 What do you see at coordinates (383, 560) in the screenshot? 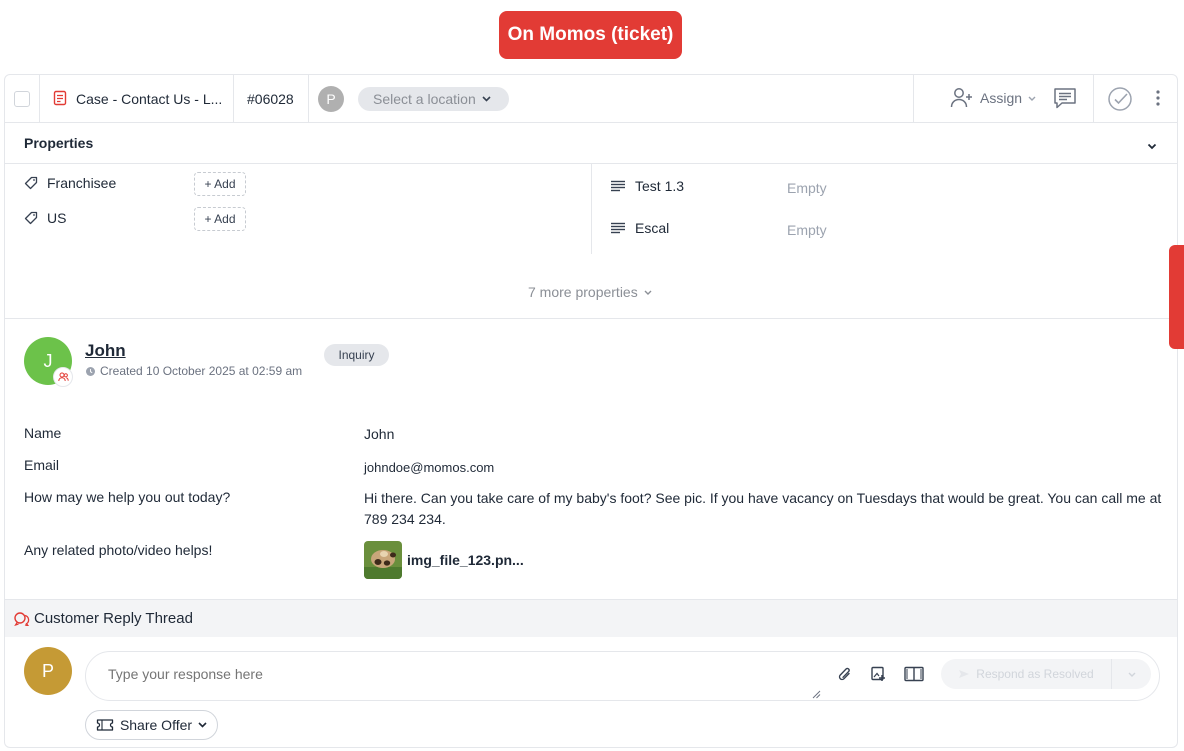
I see `attachment-thumbnail` at bounding box center [383, 560].